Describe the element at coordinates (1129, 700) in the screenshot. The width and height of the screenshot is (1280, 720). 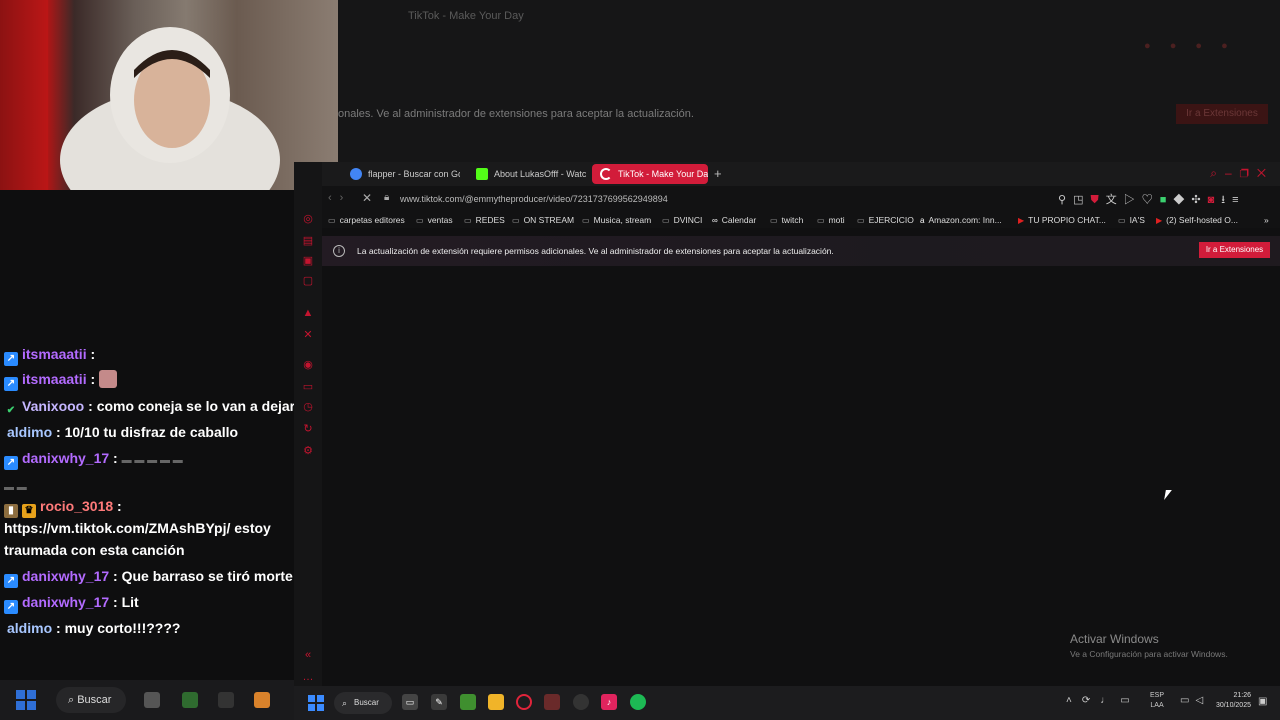
I see `keyboard-icon: ▭` at that location.